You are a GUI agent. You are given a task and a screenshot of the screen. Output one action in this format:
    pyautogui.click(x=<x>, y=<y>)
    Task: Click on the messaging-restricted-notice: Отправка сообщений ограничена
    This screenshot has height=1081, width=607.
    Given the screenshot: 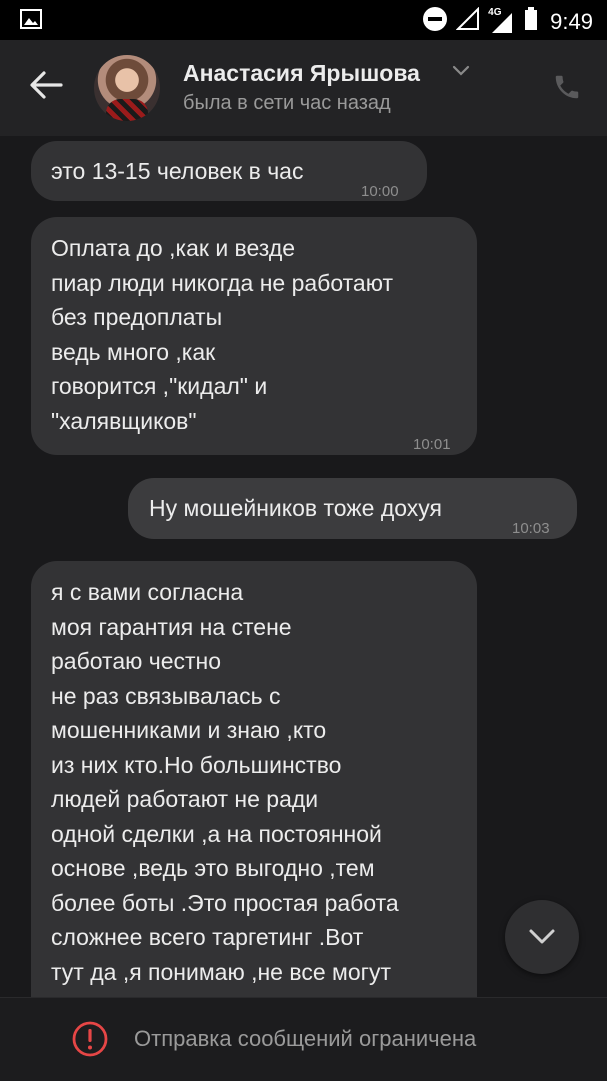 What is the action you would take?
    pyautogui.click(x=305, y=1038)
    